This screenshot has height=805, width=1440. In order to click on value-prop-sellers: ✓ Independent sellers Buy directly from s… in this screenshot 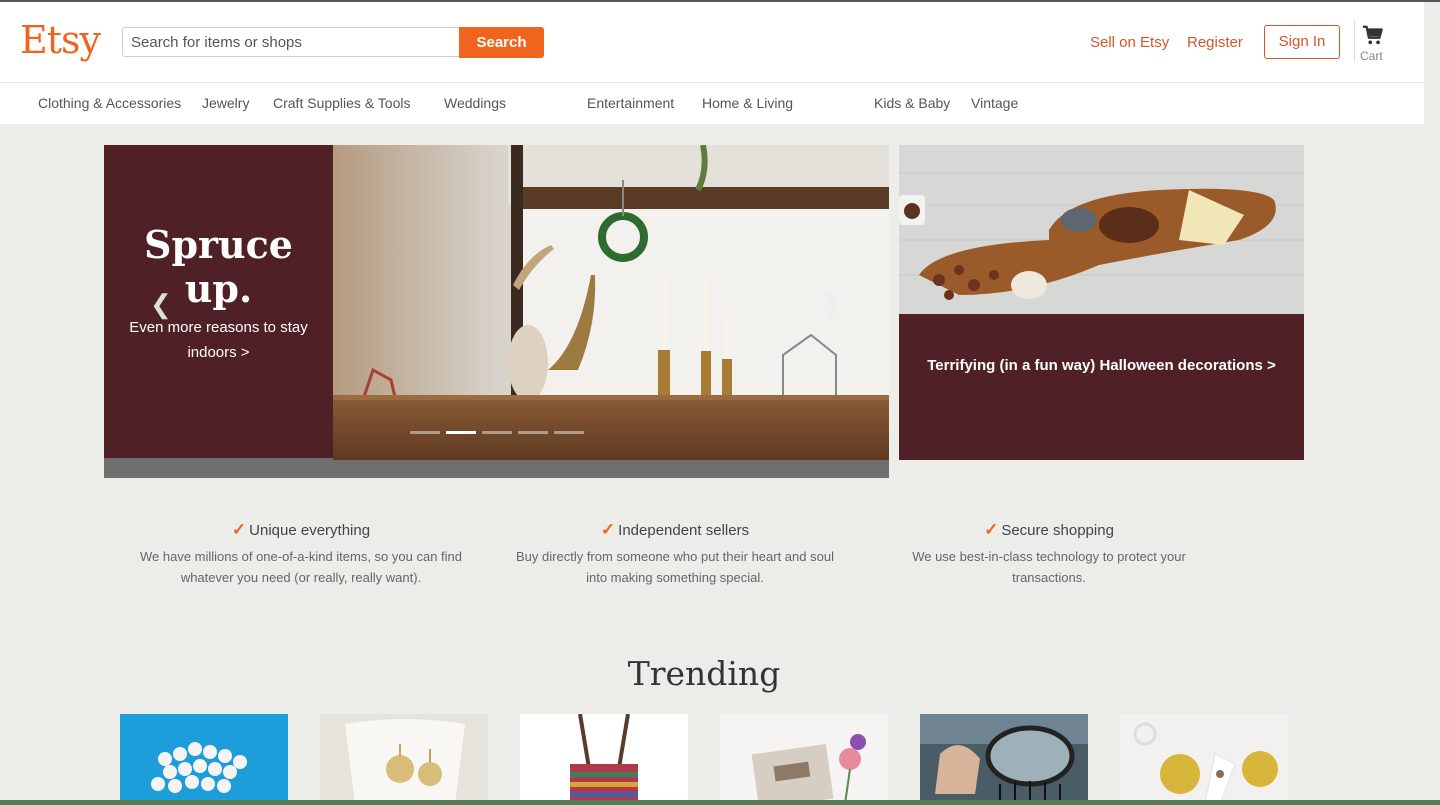, I will do `click(675, 554)`.